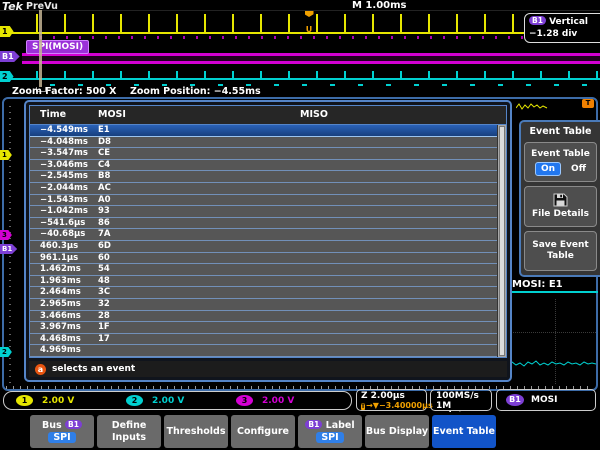  Describe the element at coordinates (264, 328) in the screenshot. I see `event-row: 3.967ms 1F` at that location.